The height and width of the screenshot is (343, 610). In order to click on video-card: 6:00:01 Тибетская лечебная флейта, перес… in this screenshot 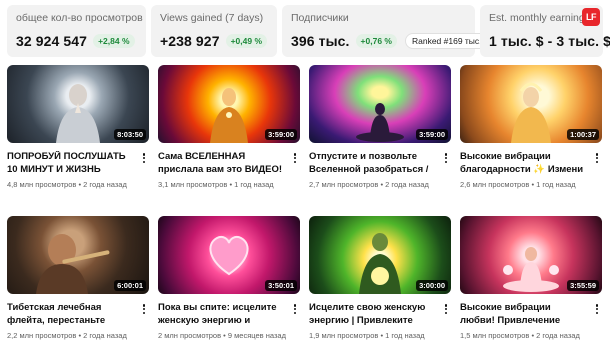, I will do `click(78, 278)`.